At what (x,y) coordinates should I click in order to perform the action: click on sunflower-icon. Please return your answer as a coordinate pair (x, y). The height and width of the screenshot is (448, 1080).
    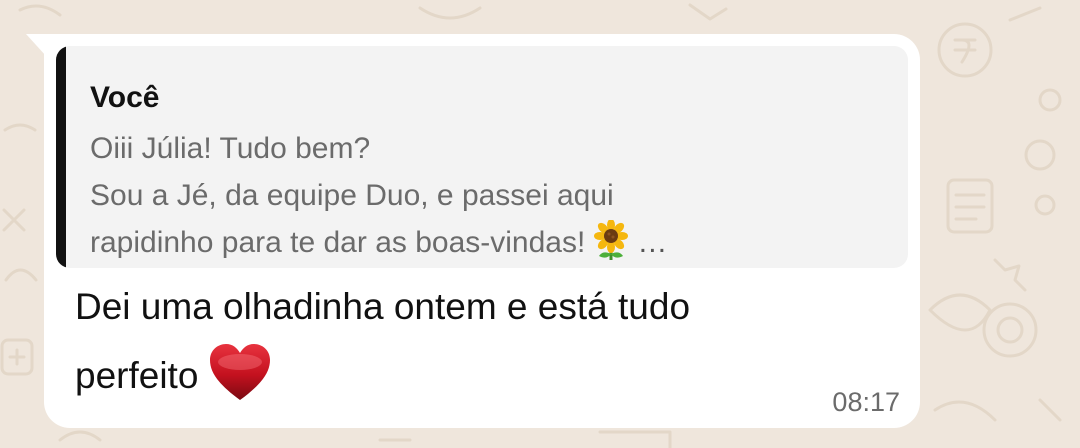
    Looking at the image, I should click on (611, 240).